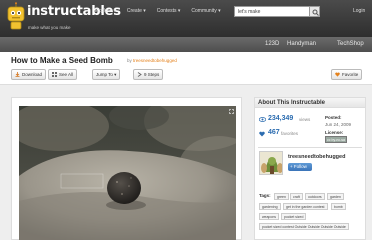  I want to click on posted-label: Posted:, so click(333, 117).